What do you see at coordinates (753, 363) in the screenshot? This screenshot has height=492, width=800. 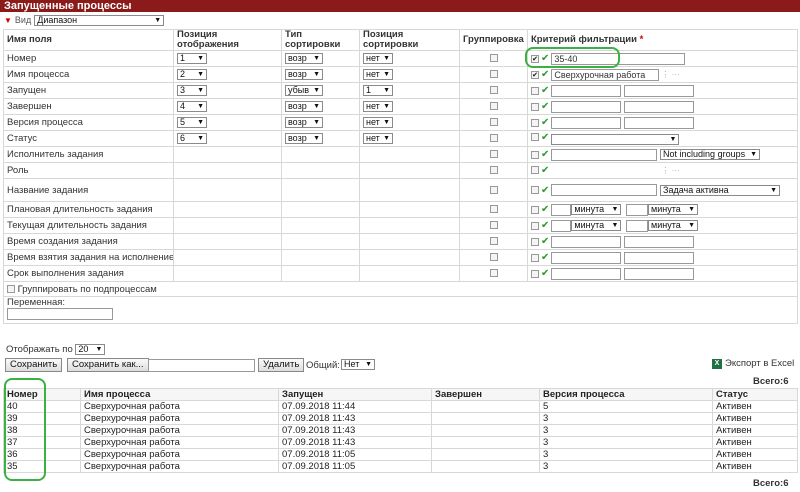 I see `export-excel-link: X Экспорт в Excel` at bounding box center [753, 363].